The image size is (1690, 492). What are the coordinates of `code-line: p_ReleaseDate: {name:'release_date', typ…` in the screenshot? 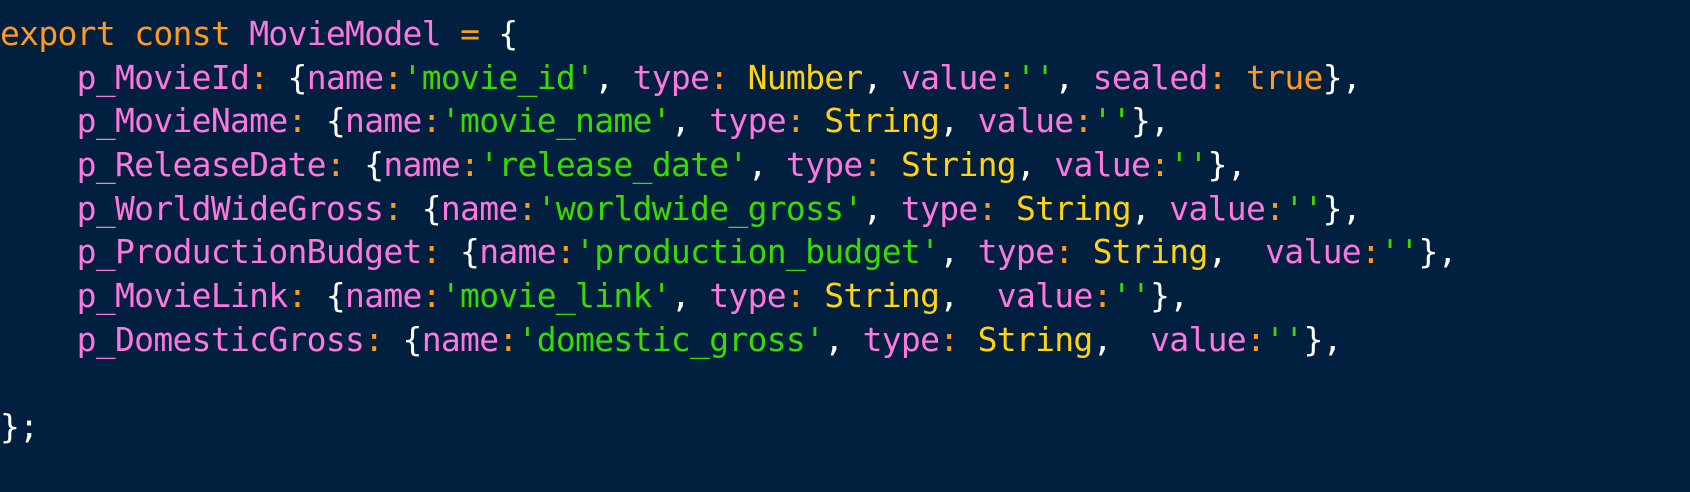 It's located at (728, 165).